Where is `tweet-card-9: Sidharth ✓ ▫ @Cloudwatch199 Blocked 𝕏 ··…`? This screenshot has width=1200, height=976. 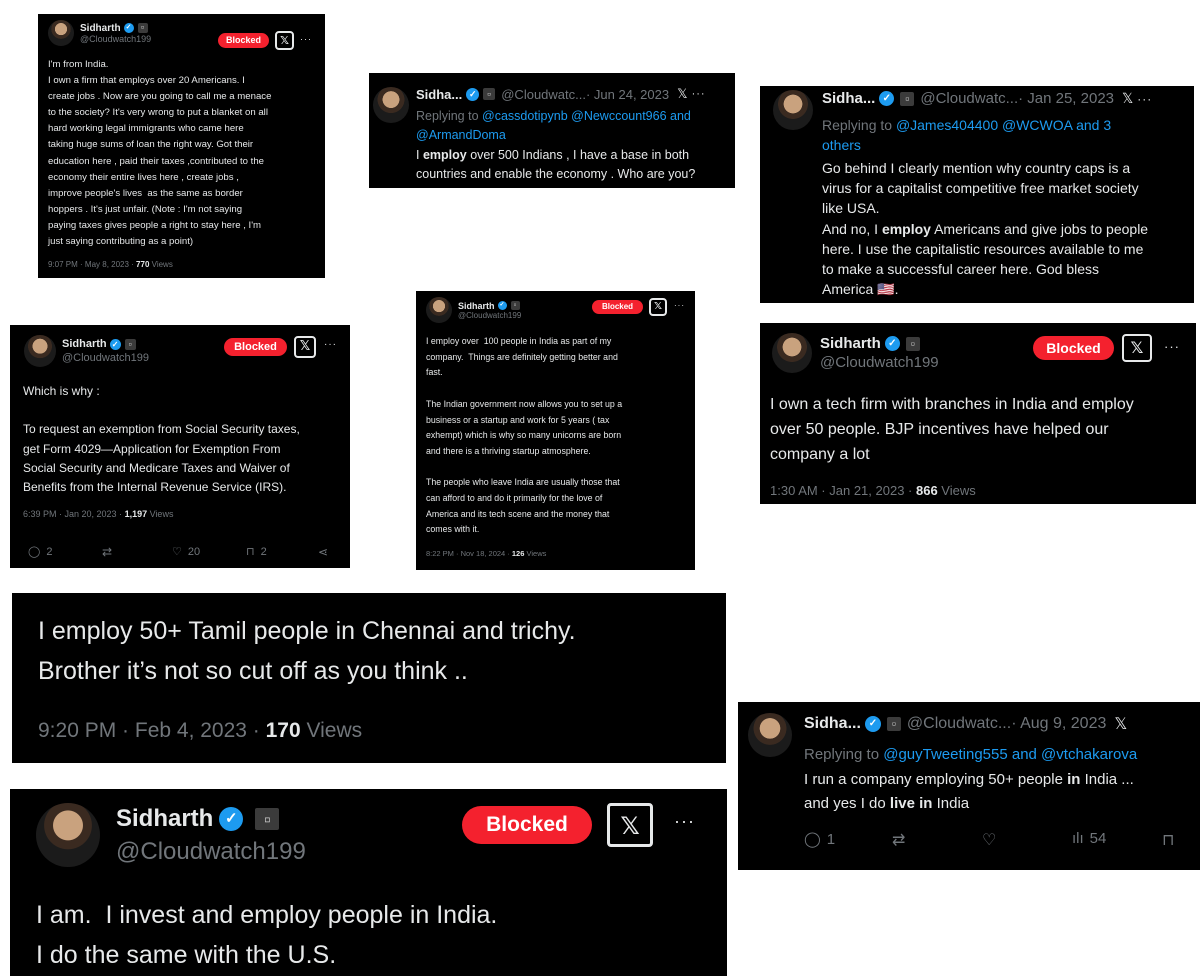
tweet-card-9: Sidharth ✓ ▫ @Cloudwatch199 Blocked 𝕏 ··… is located at coordinates (368, 882).